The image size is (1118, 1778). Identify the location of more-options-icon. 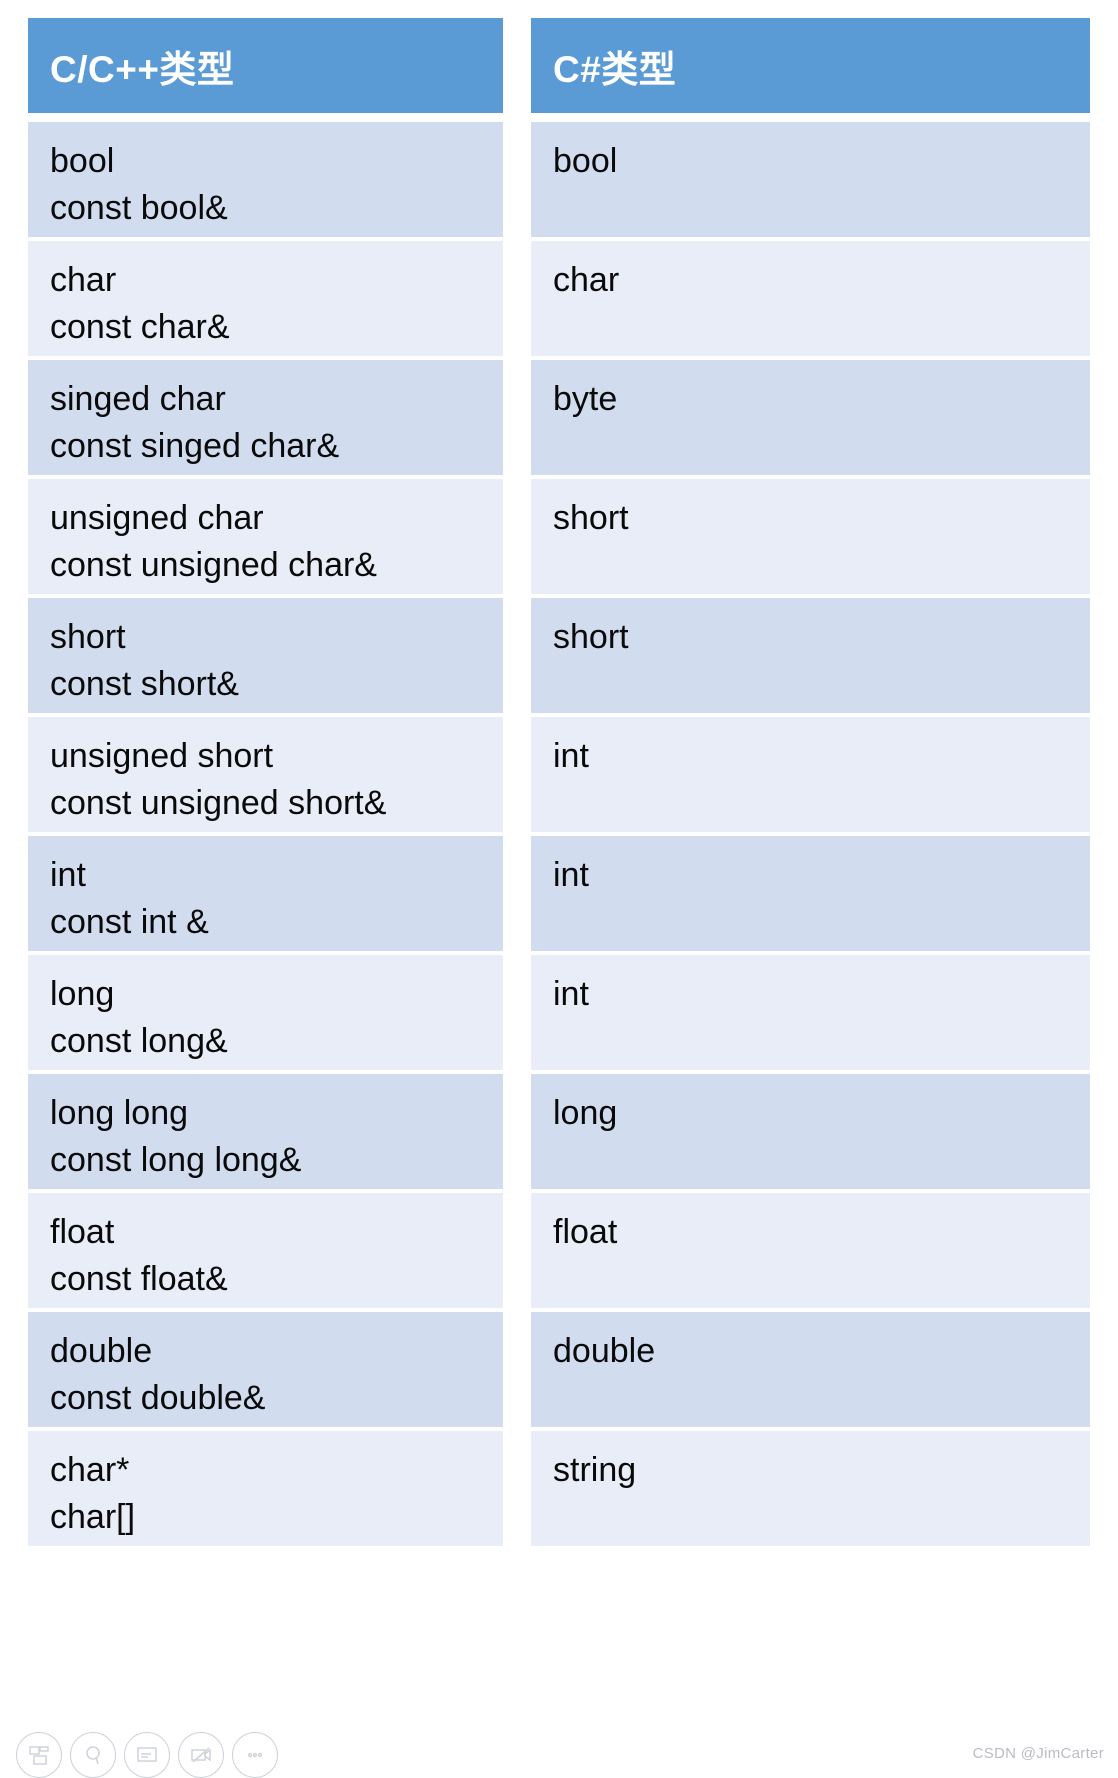
(255, 1755).